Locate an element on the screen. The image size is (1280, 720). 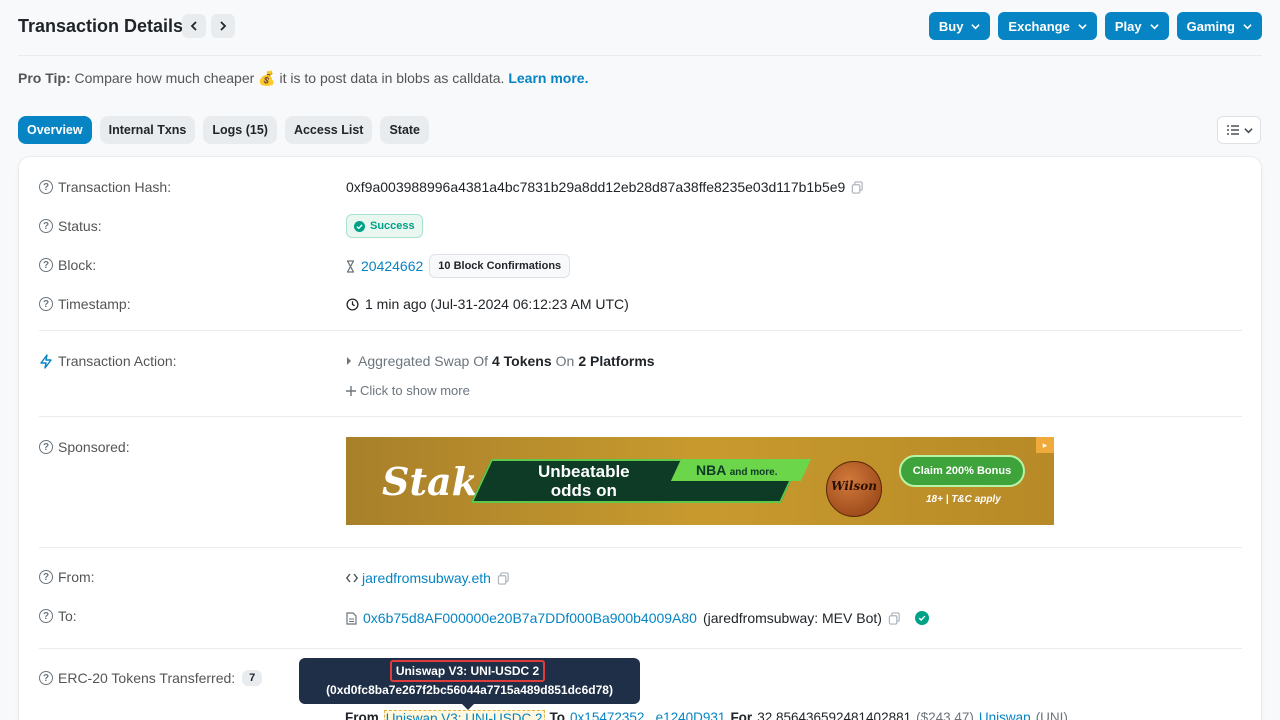
transfer-token-symbol: (UNI) is located at coordinates (1051, 715).